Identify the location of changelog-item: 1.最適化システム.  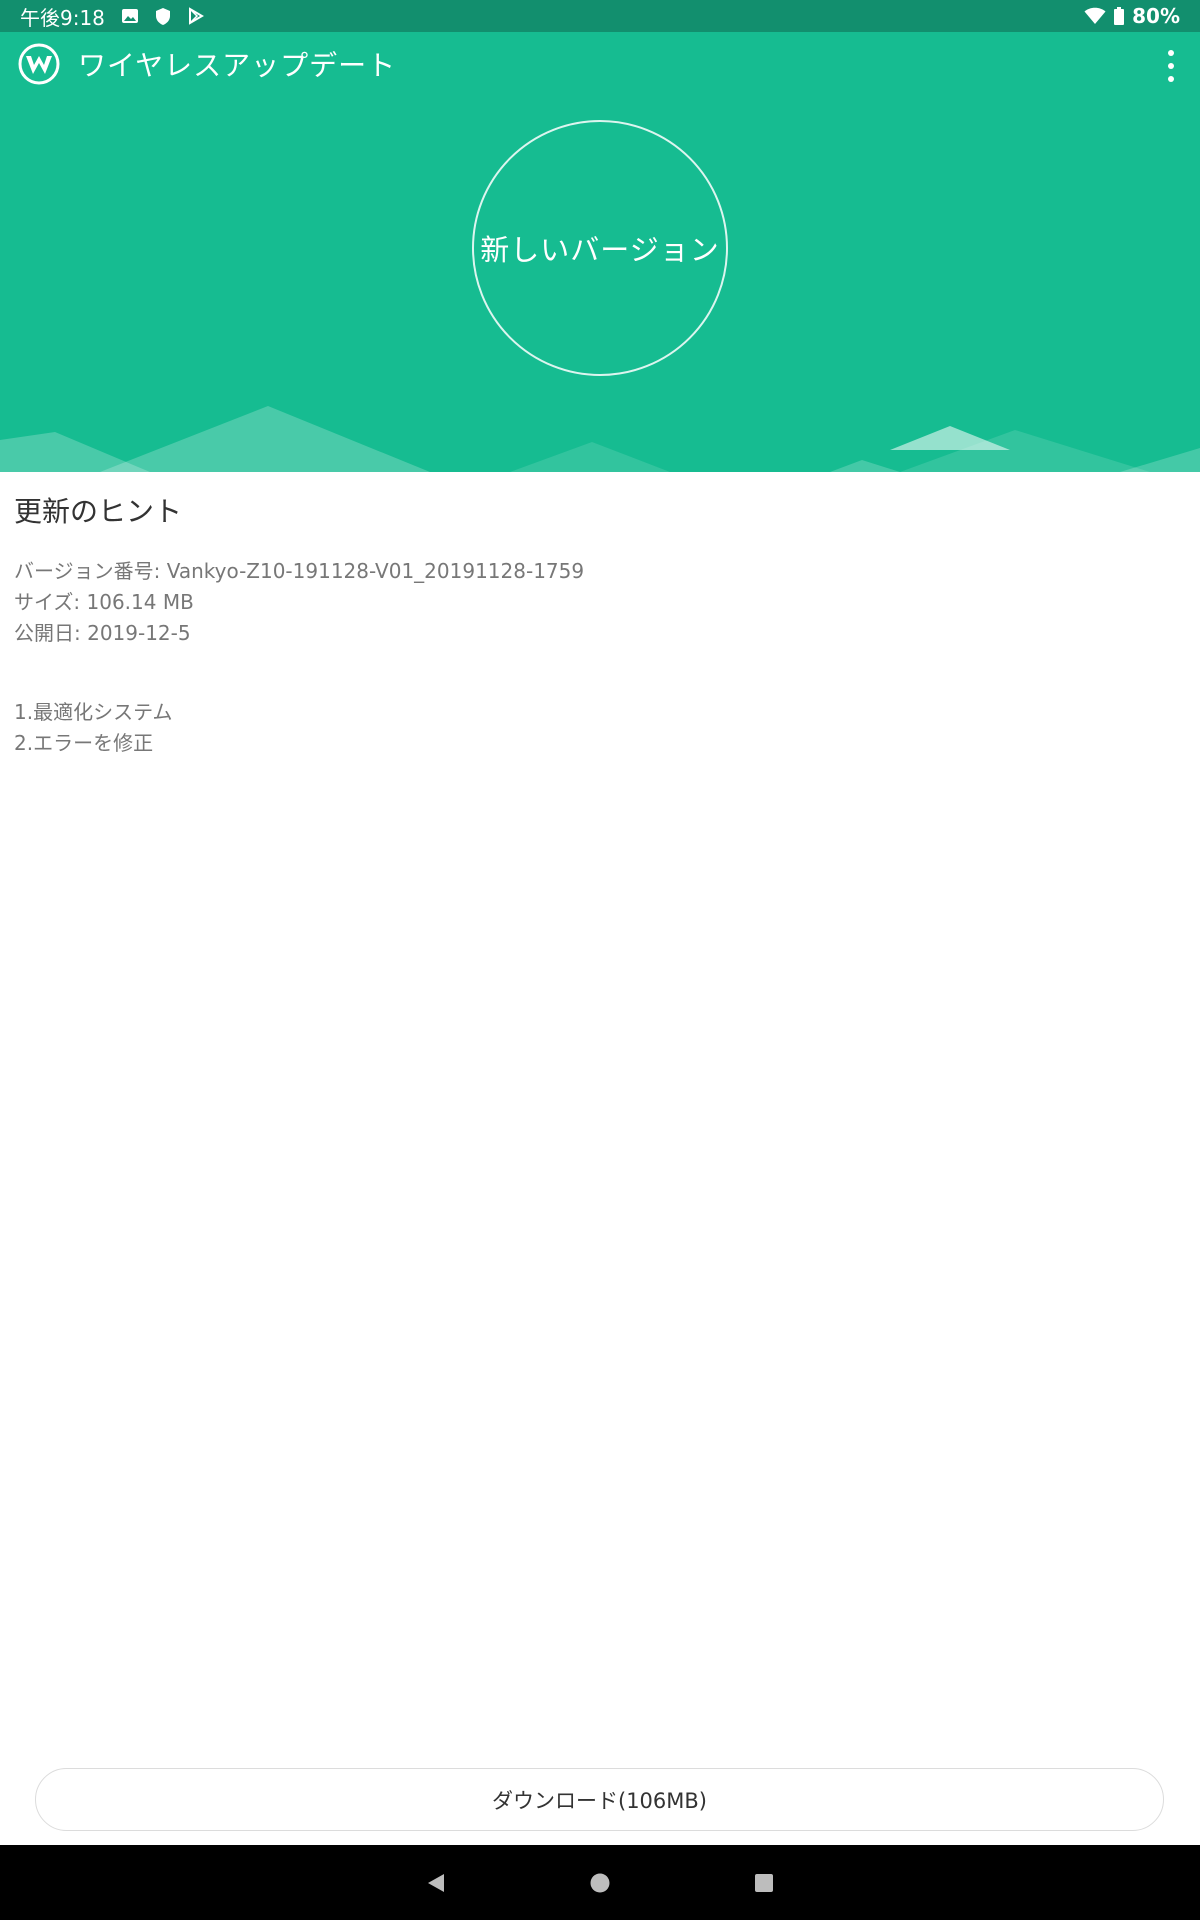
(93, 712).